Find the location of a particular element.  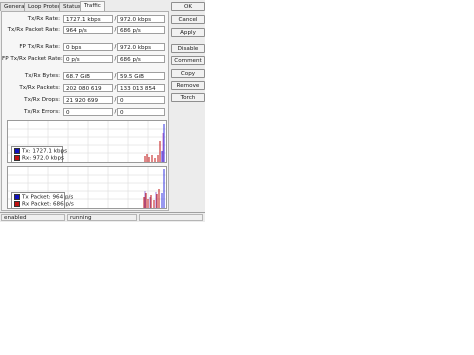

tx-swatch is located at coordinates (17, 151).